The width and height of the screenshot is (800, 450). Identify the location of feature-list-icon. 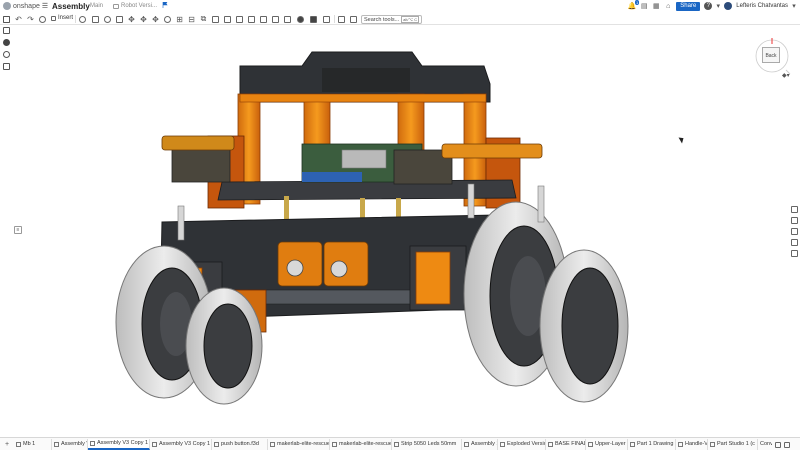
(6, 19).